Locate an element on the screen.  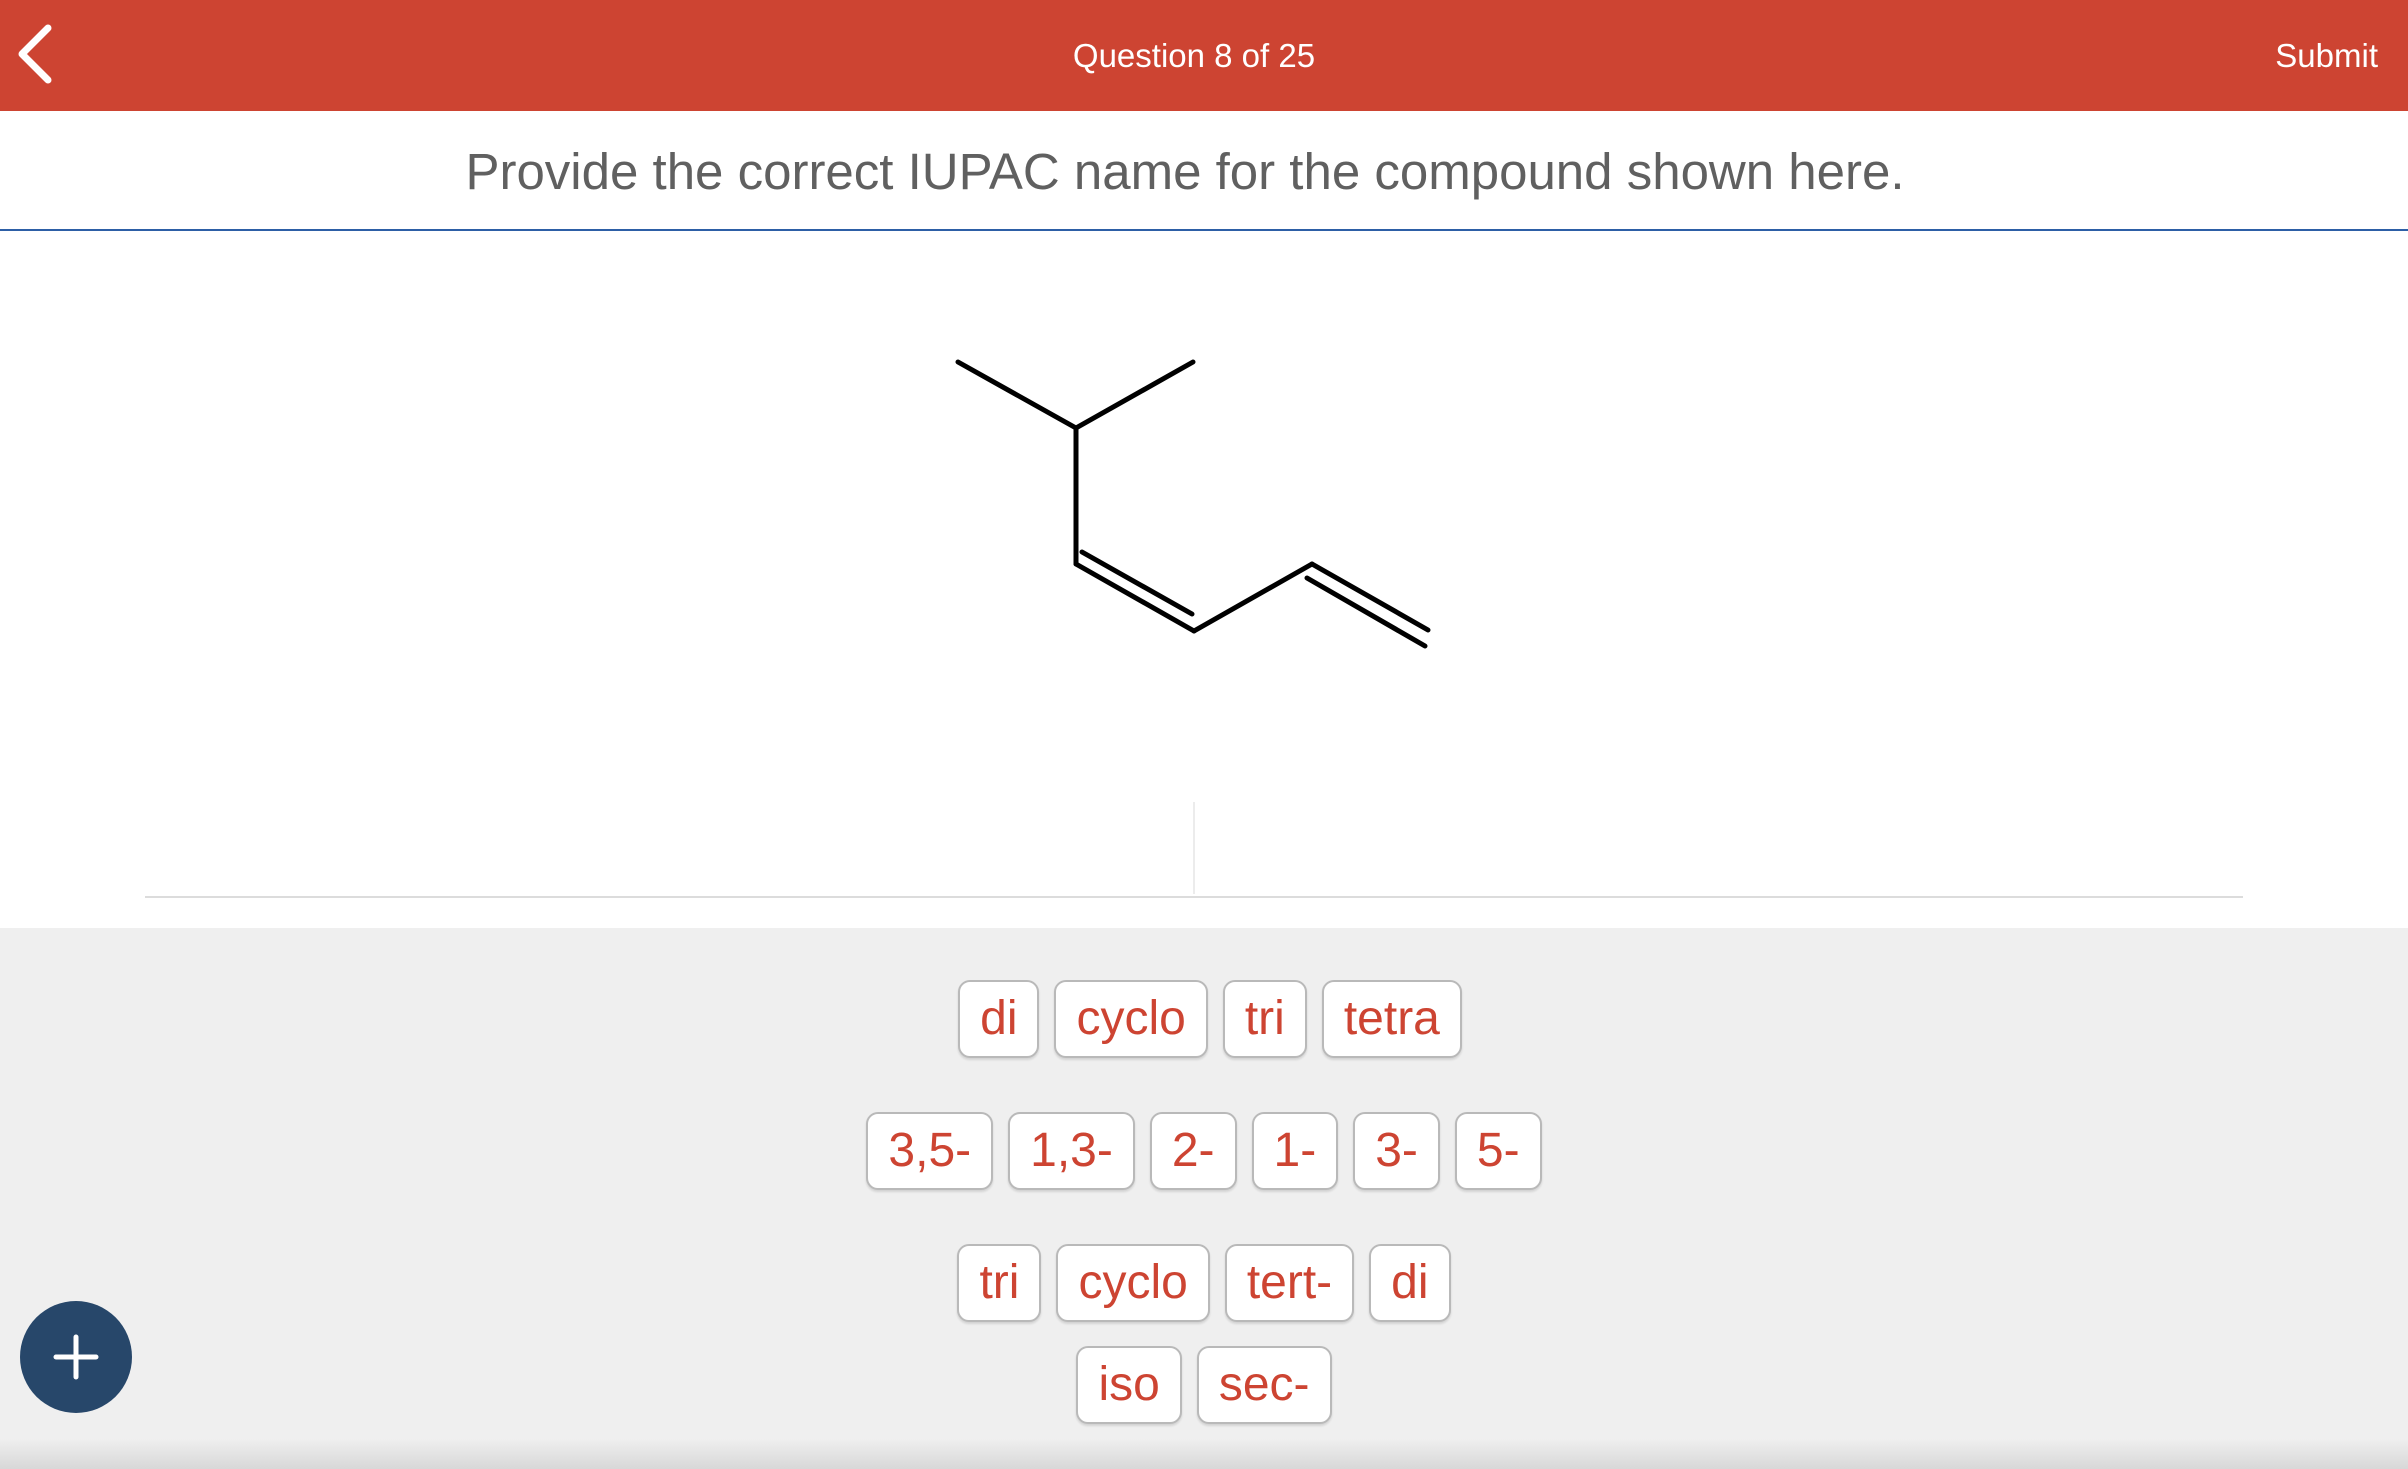
tile-tert: tert- is located at coordinates (1289, 1283).